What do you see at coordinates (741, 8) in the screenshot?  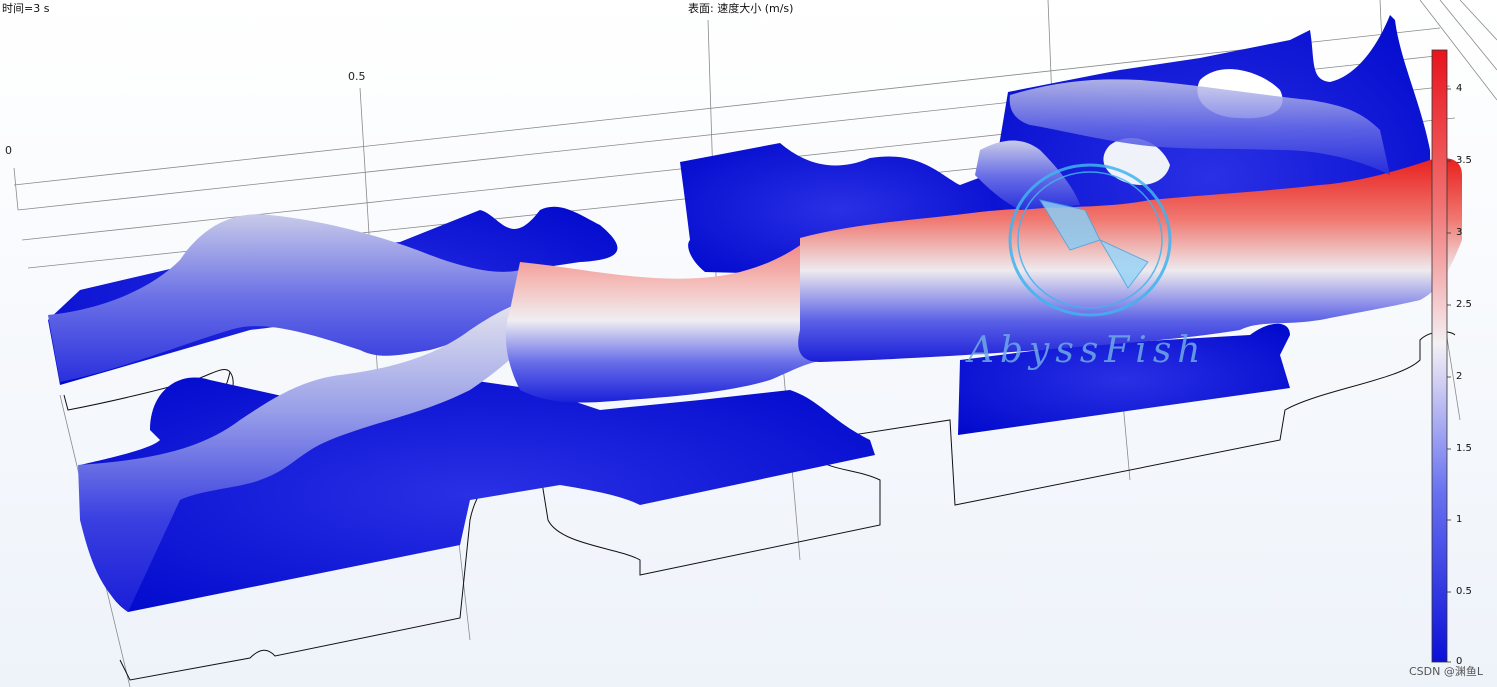 I see `surface-title: 表面: 速度大小 (m/s)` at bounding box center [741, 8].